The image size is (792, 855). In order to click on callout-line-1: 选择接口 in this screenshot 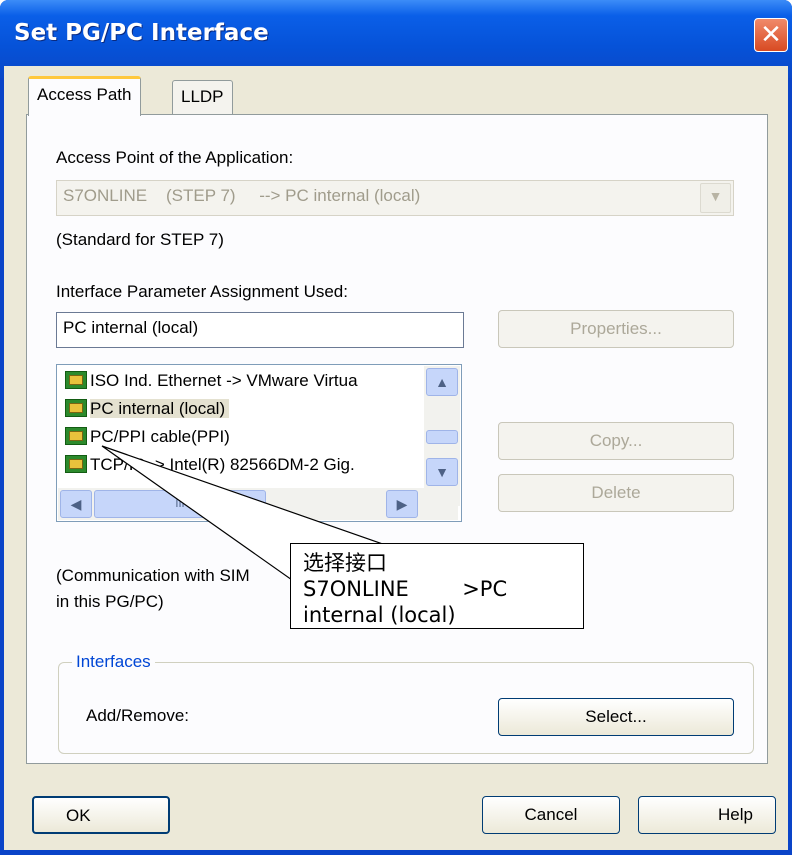, I will do `click(345, 563)`.